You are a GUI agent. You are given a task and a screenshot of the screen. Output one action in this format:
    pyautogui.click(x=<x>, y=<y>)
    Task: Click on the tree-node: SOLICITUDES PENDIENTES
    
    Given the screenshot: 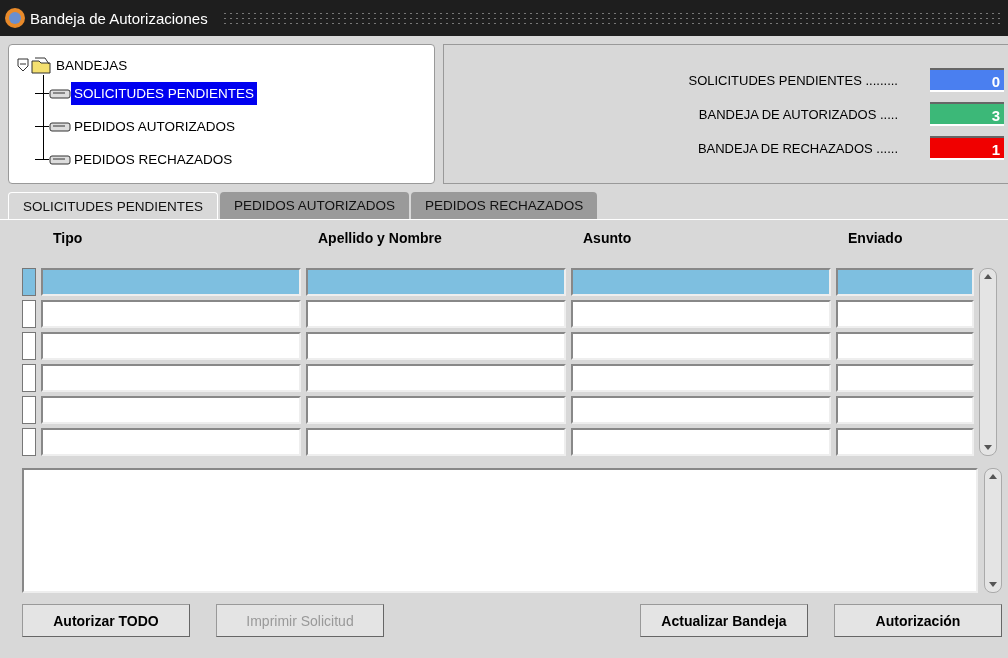 What is the action you would take?
    pyautogui.click(x=164, y=93)
    